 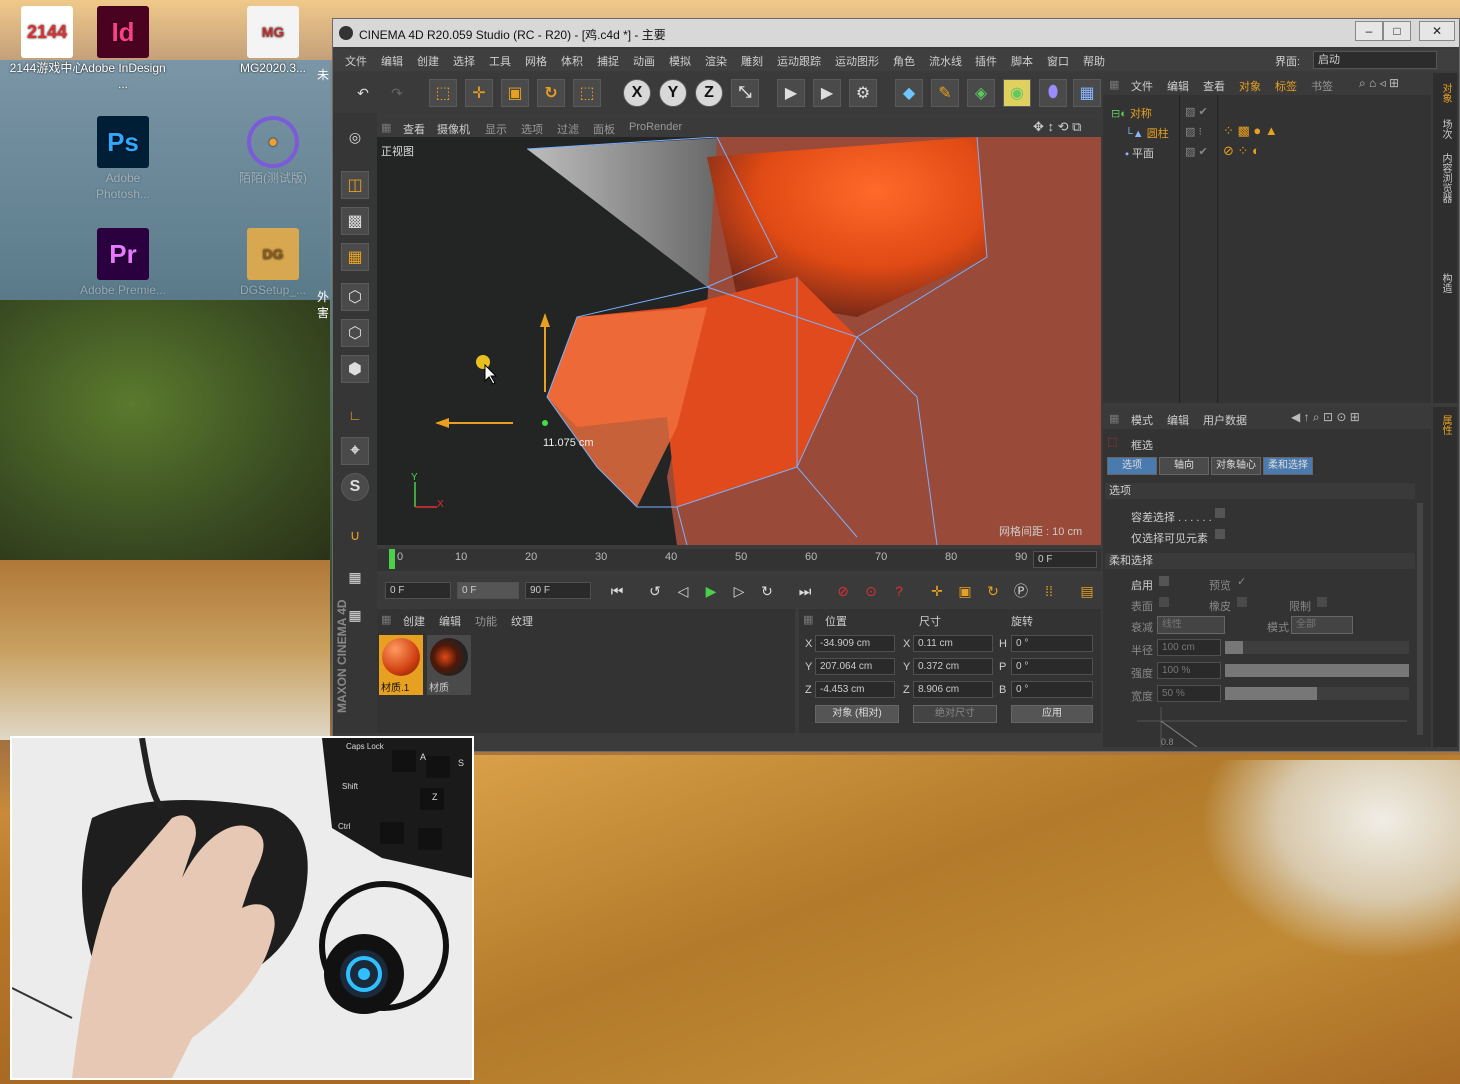 I want to click on menu-snap: 捕捉, so click(x=608, y=61).